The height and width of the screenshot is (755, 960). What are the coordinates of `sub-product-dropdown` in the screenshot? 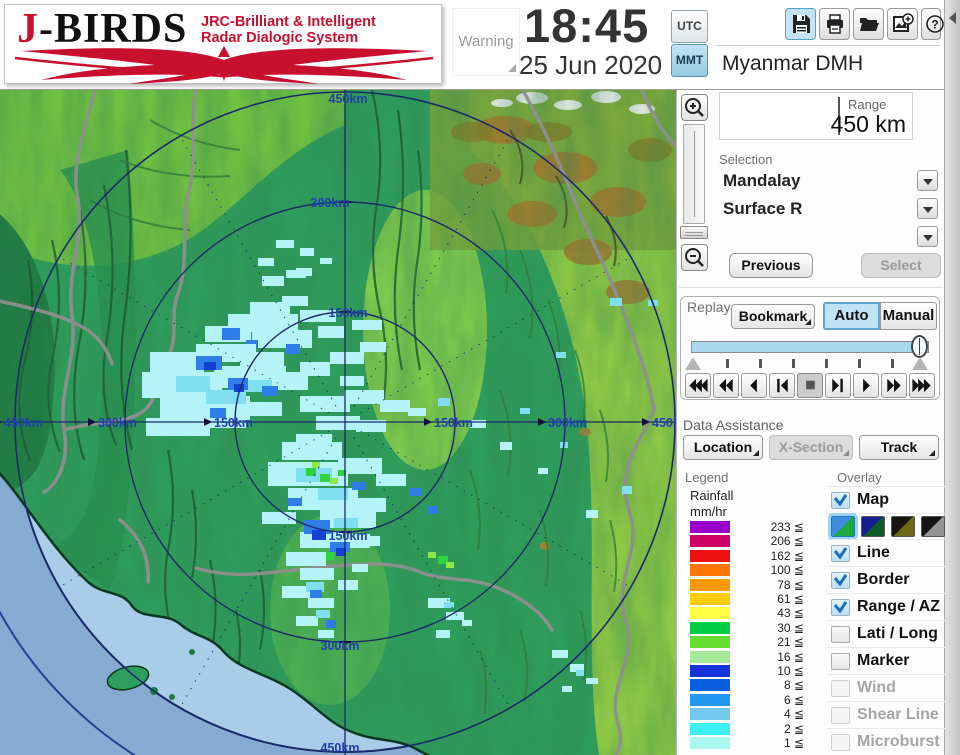 It's located at (829, 238).